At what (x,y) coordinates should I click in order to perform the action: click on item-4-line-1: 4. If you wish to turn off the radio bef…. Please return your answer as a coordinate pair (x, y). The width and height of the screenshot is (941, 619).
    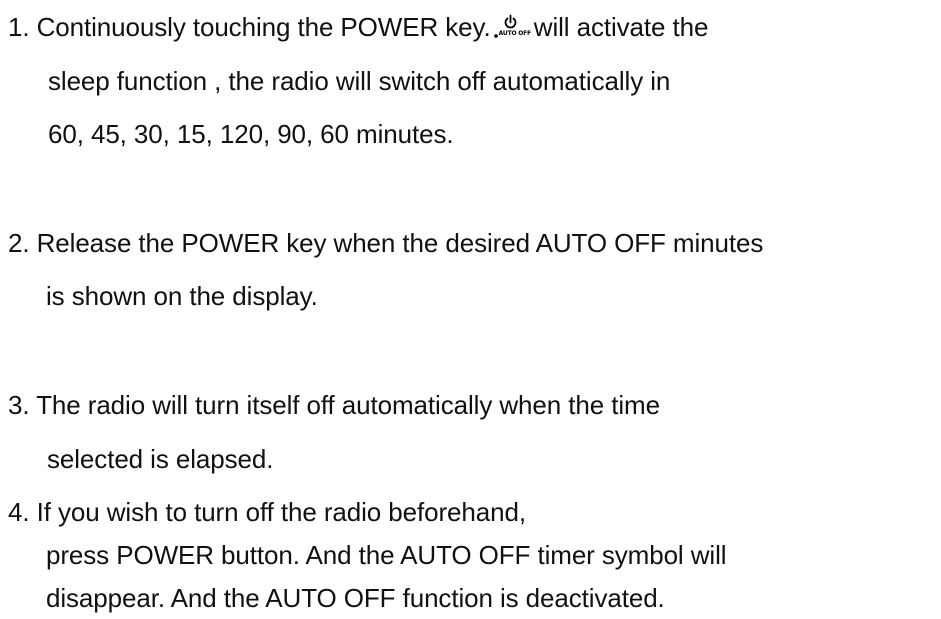
    Looking at the image, I should click on (267, 512).